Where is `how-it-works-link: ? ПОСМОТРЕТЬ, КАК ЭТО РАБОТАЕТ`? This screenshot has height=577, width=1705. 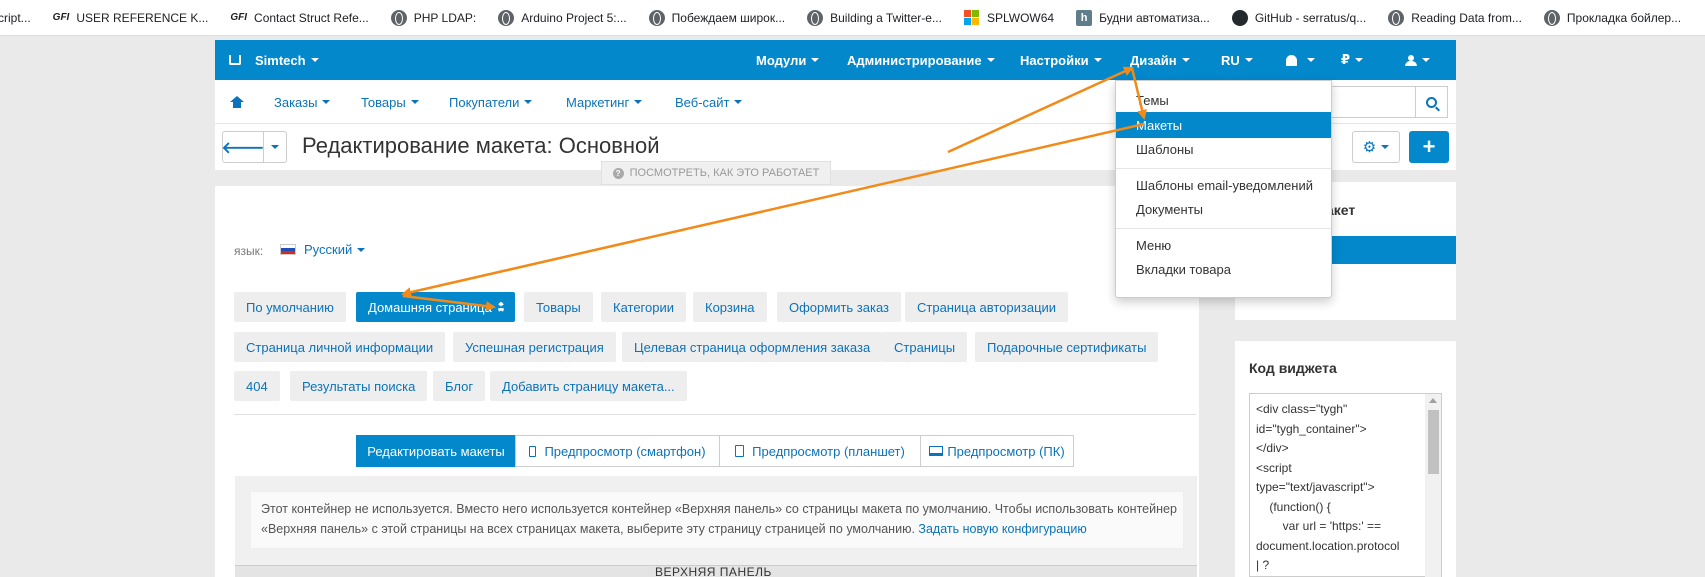 how-it-works-link: ? ПОСМОТРЕТЬ, КАК ЭТО РАБОТАЕТ is located at coordinates (716, 173).